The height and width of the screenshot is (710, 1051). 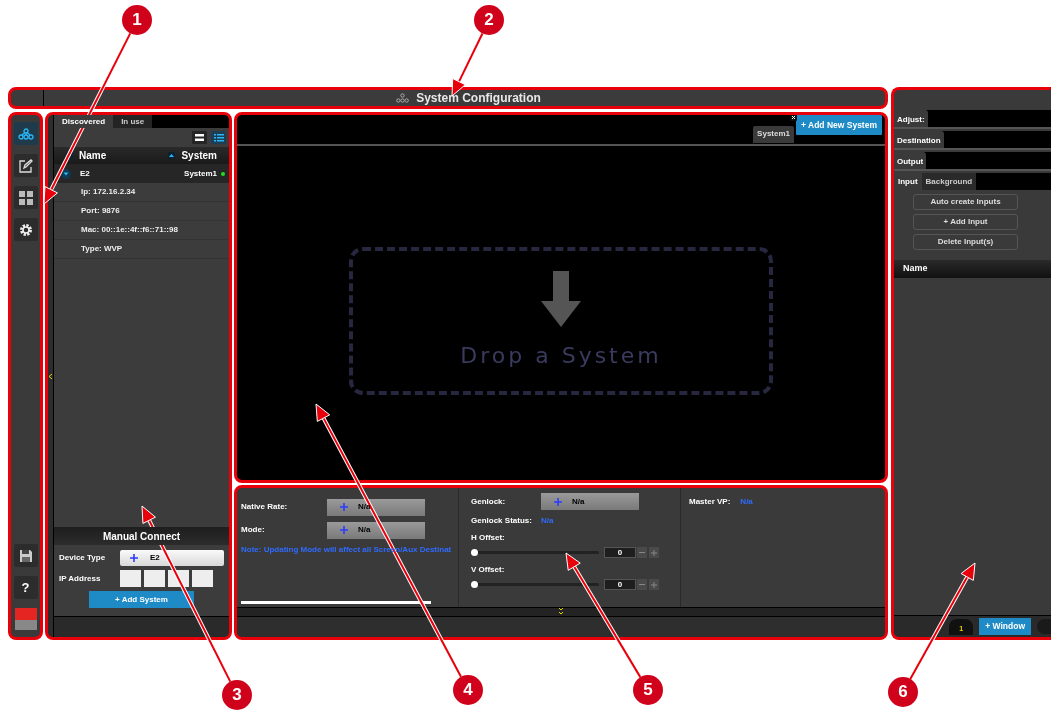 I want to click on action-button: Auto create Inputs, so click(x=965, y=202).